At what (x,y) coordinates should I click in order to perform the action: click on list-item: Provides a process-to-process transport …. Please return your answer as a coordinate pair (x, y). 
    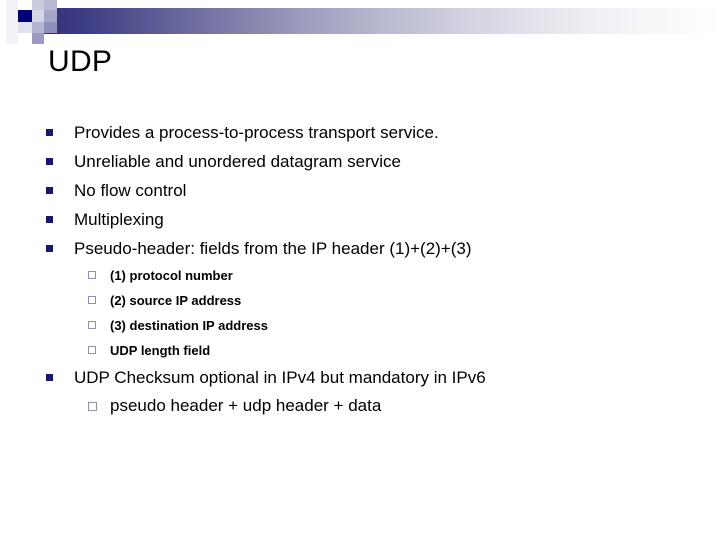
    Looking at the image, I should click on (360, 132).